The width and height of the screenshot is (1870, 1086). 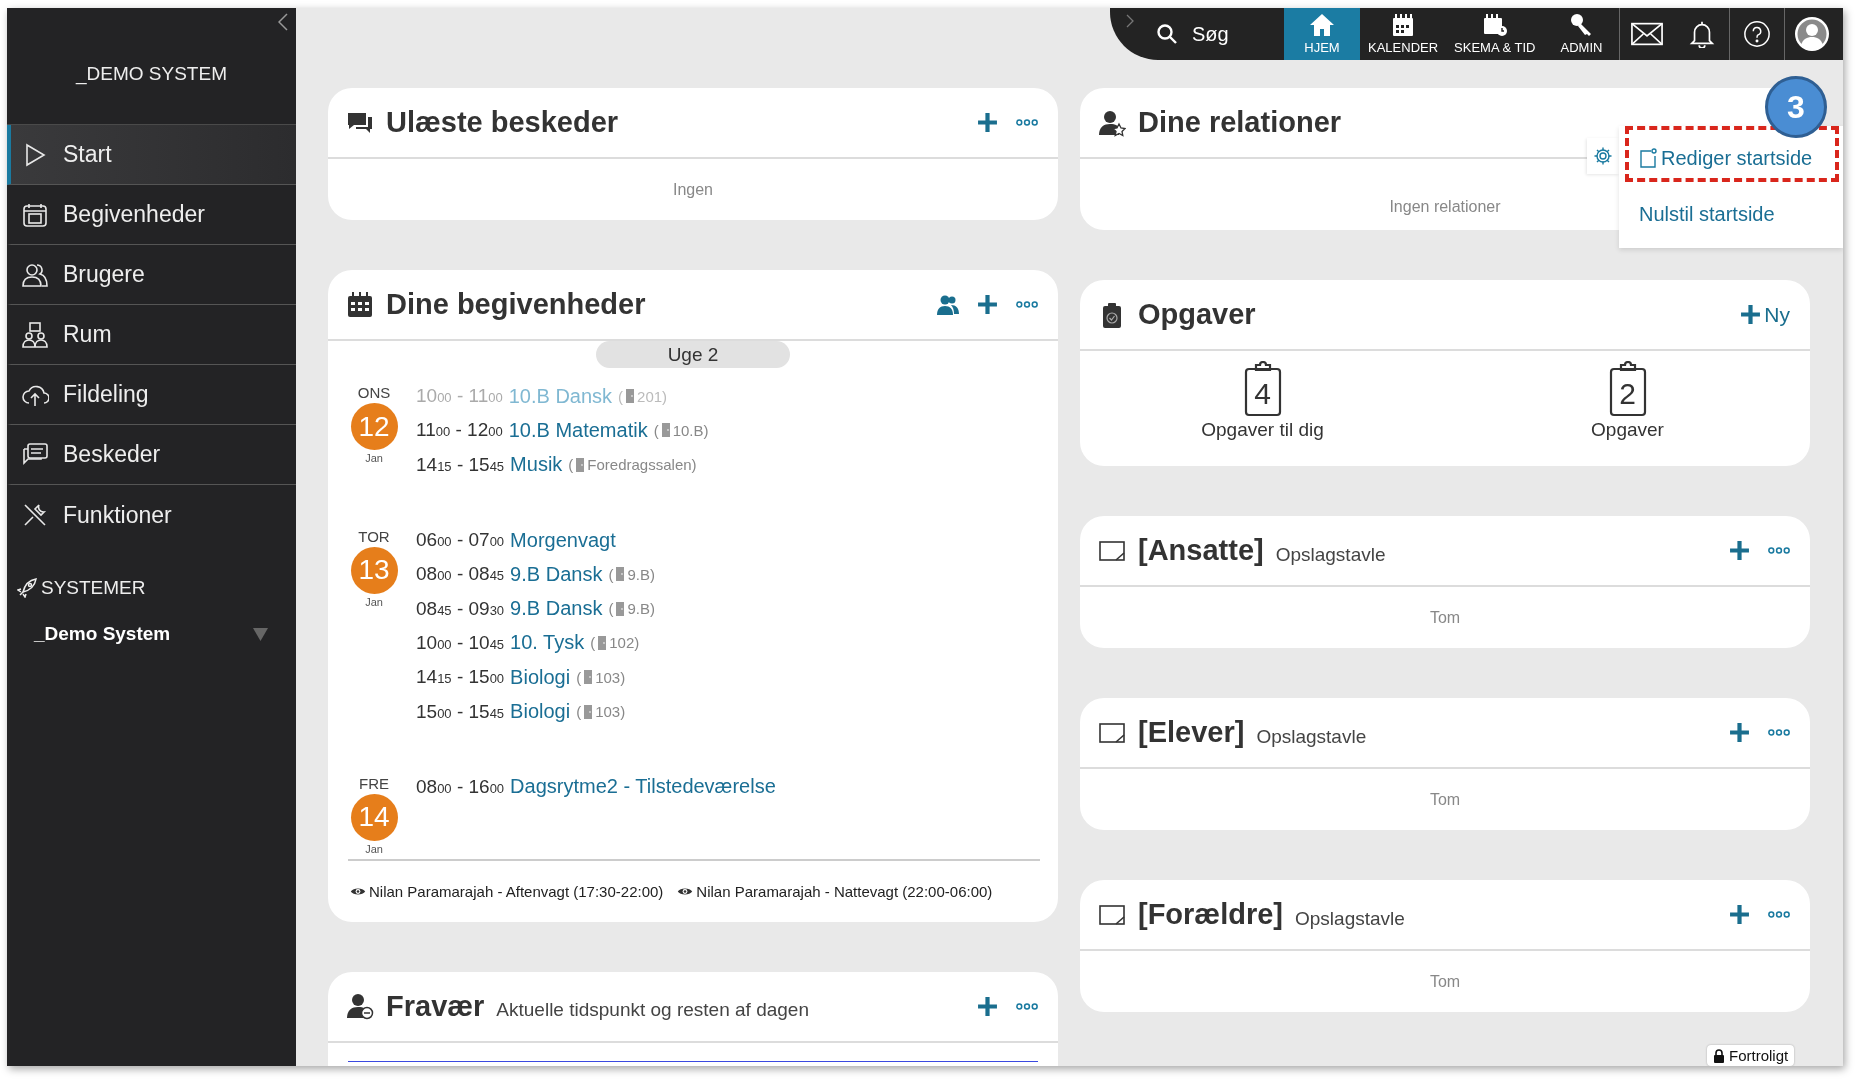 What do you see at coordinates (681, 430) in the screenshot?
I see `room-label: ( 10.B)` at bounding box center [681, 430].